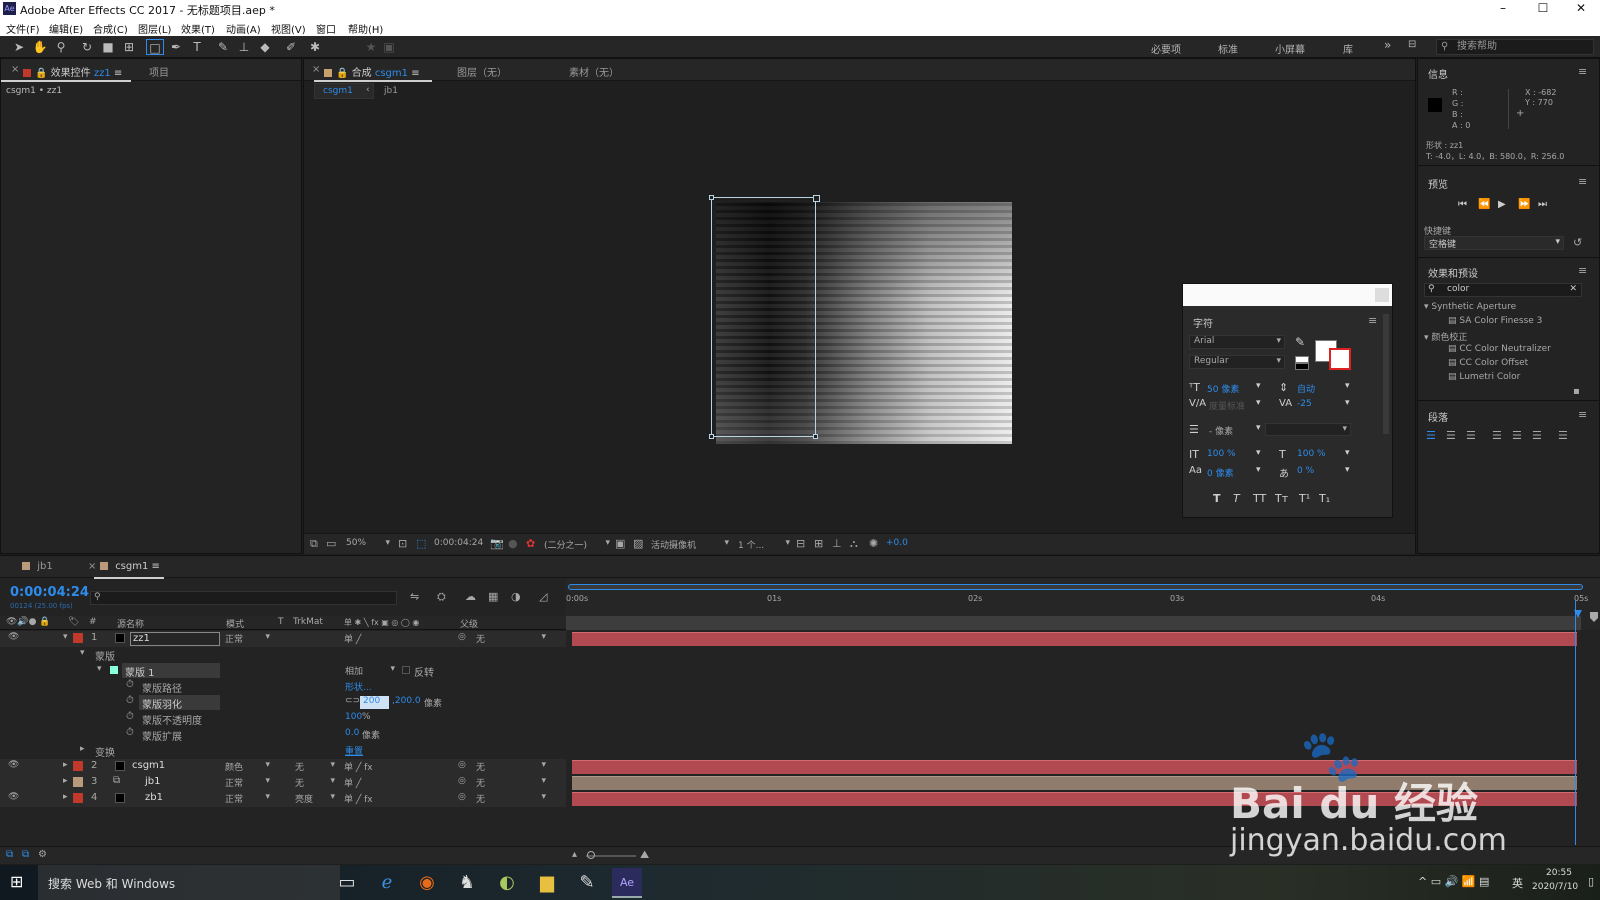 The image size is (1600, 900). I want to click on stroke-order-dropdown: ▾, so click(1308, 429).